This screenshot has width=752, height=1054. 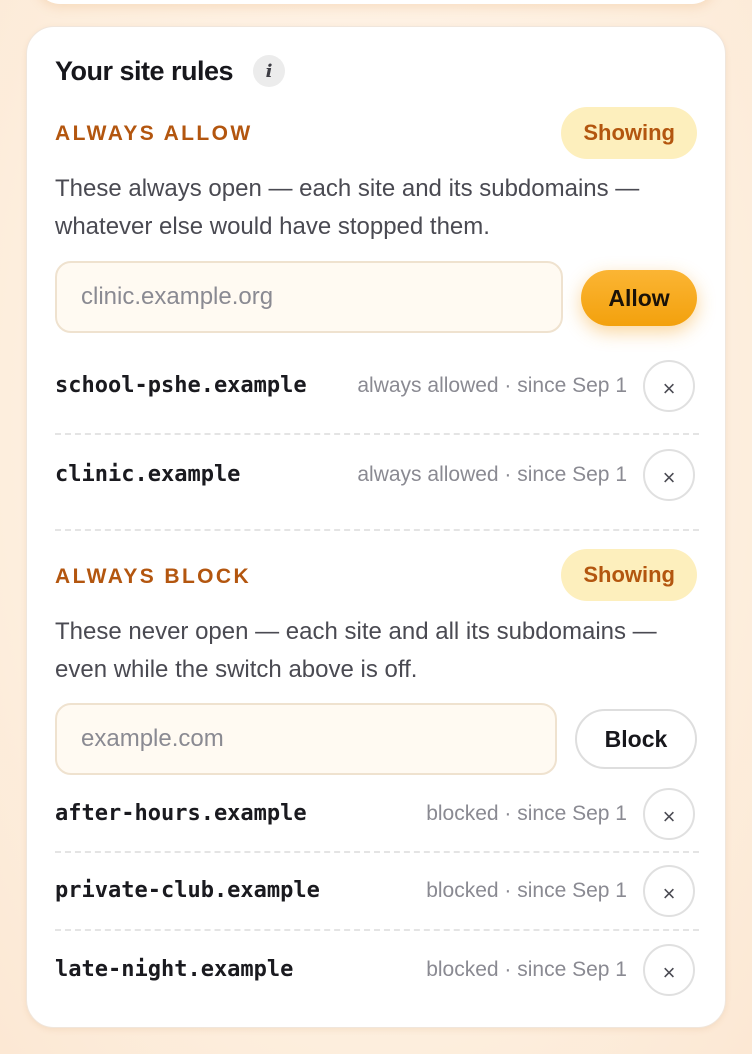 I want to click on block-domain-input, so click(x=306, y=739).